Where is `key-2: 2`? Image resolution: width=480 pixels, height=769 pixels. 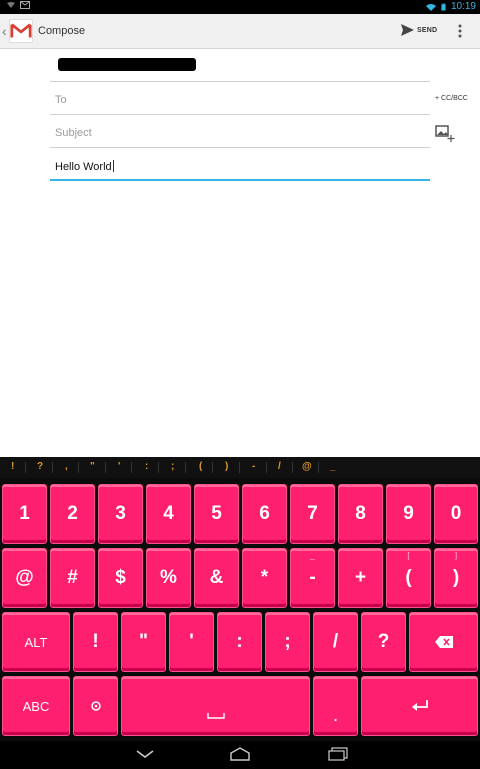 key-2: 2 is located at coordinates (72, 514).